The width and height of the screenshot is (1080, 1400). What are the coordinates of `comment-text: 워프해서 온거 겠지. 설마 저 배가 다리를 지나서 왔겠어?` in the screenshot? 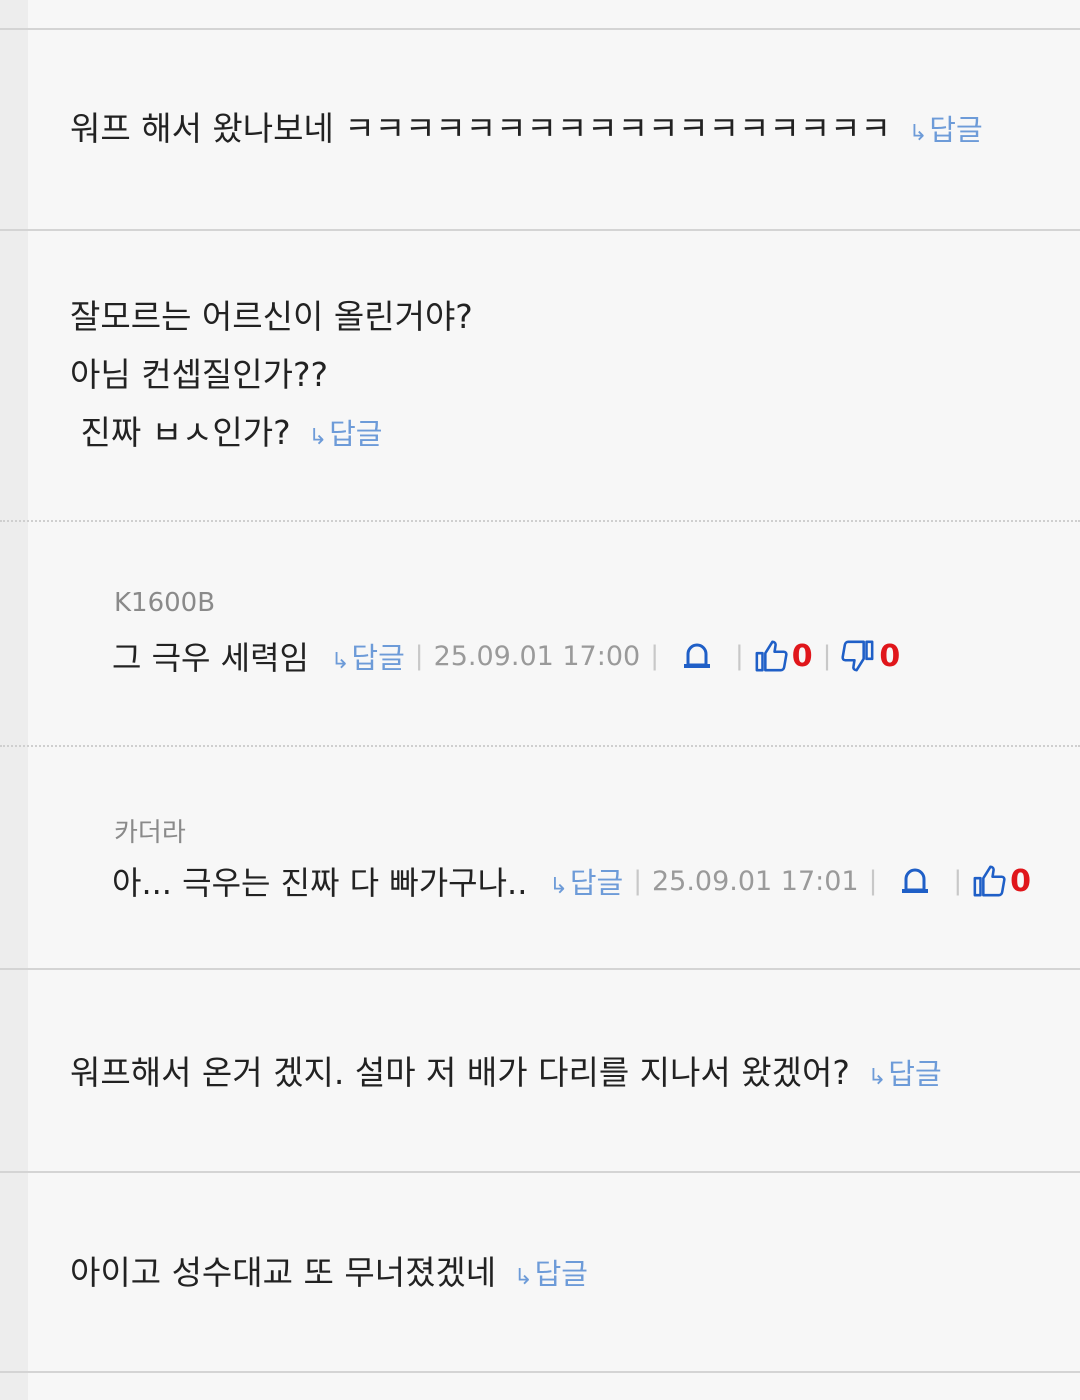 It's located at (460, 1072).